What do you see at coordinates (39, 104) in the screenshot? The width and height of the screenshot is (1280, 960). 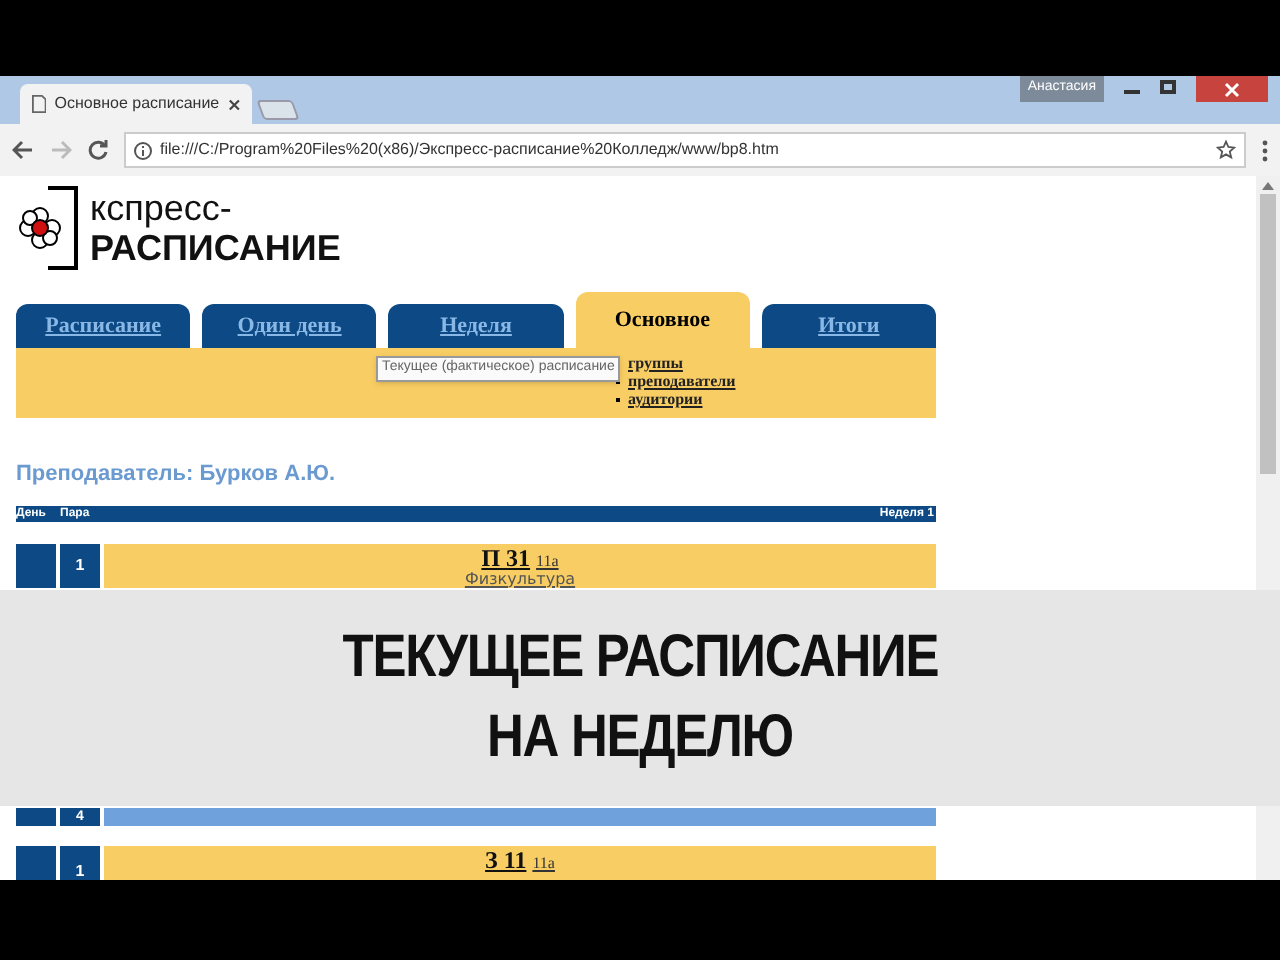 I see `document-icon` at bounding box center [39, 104].